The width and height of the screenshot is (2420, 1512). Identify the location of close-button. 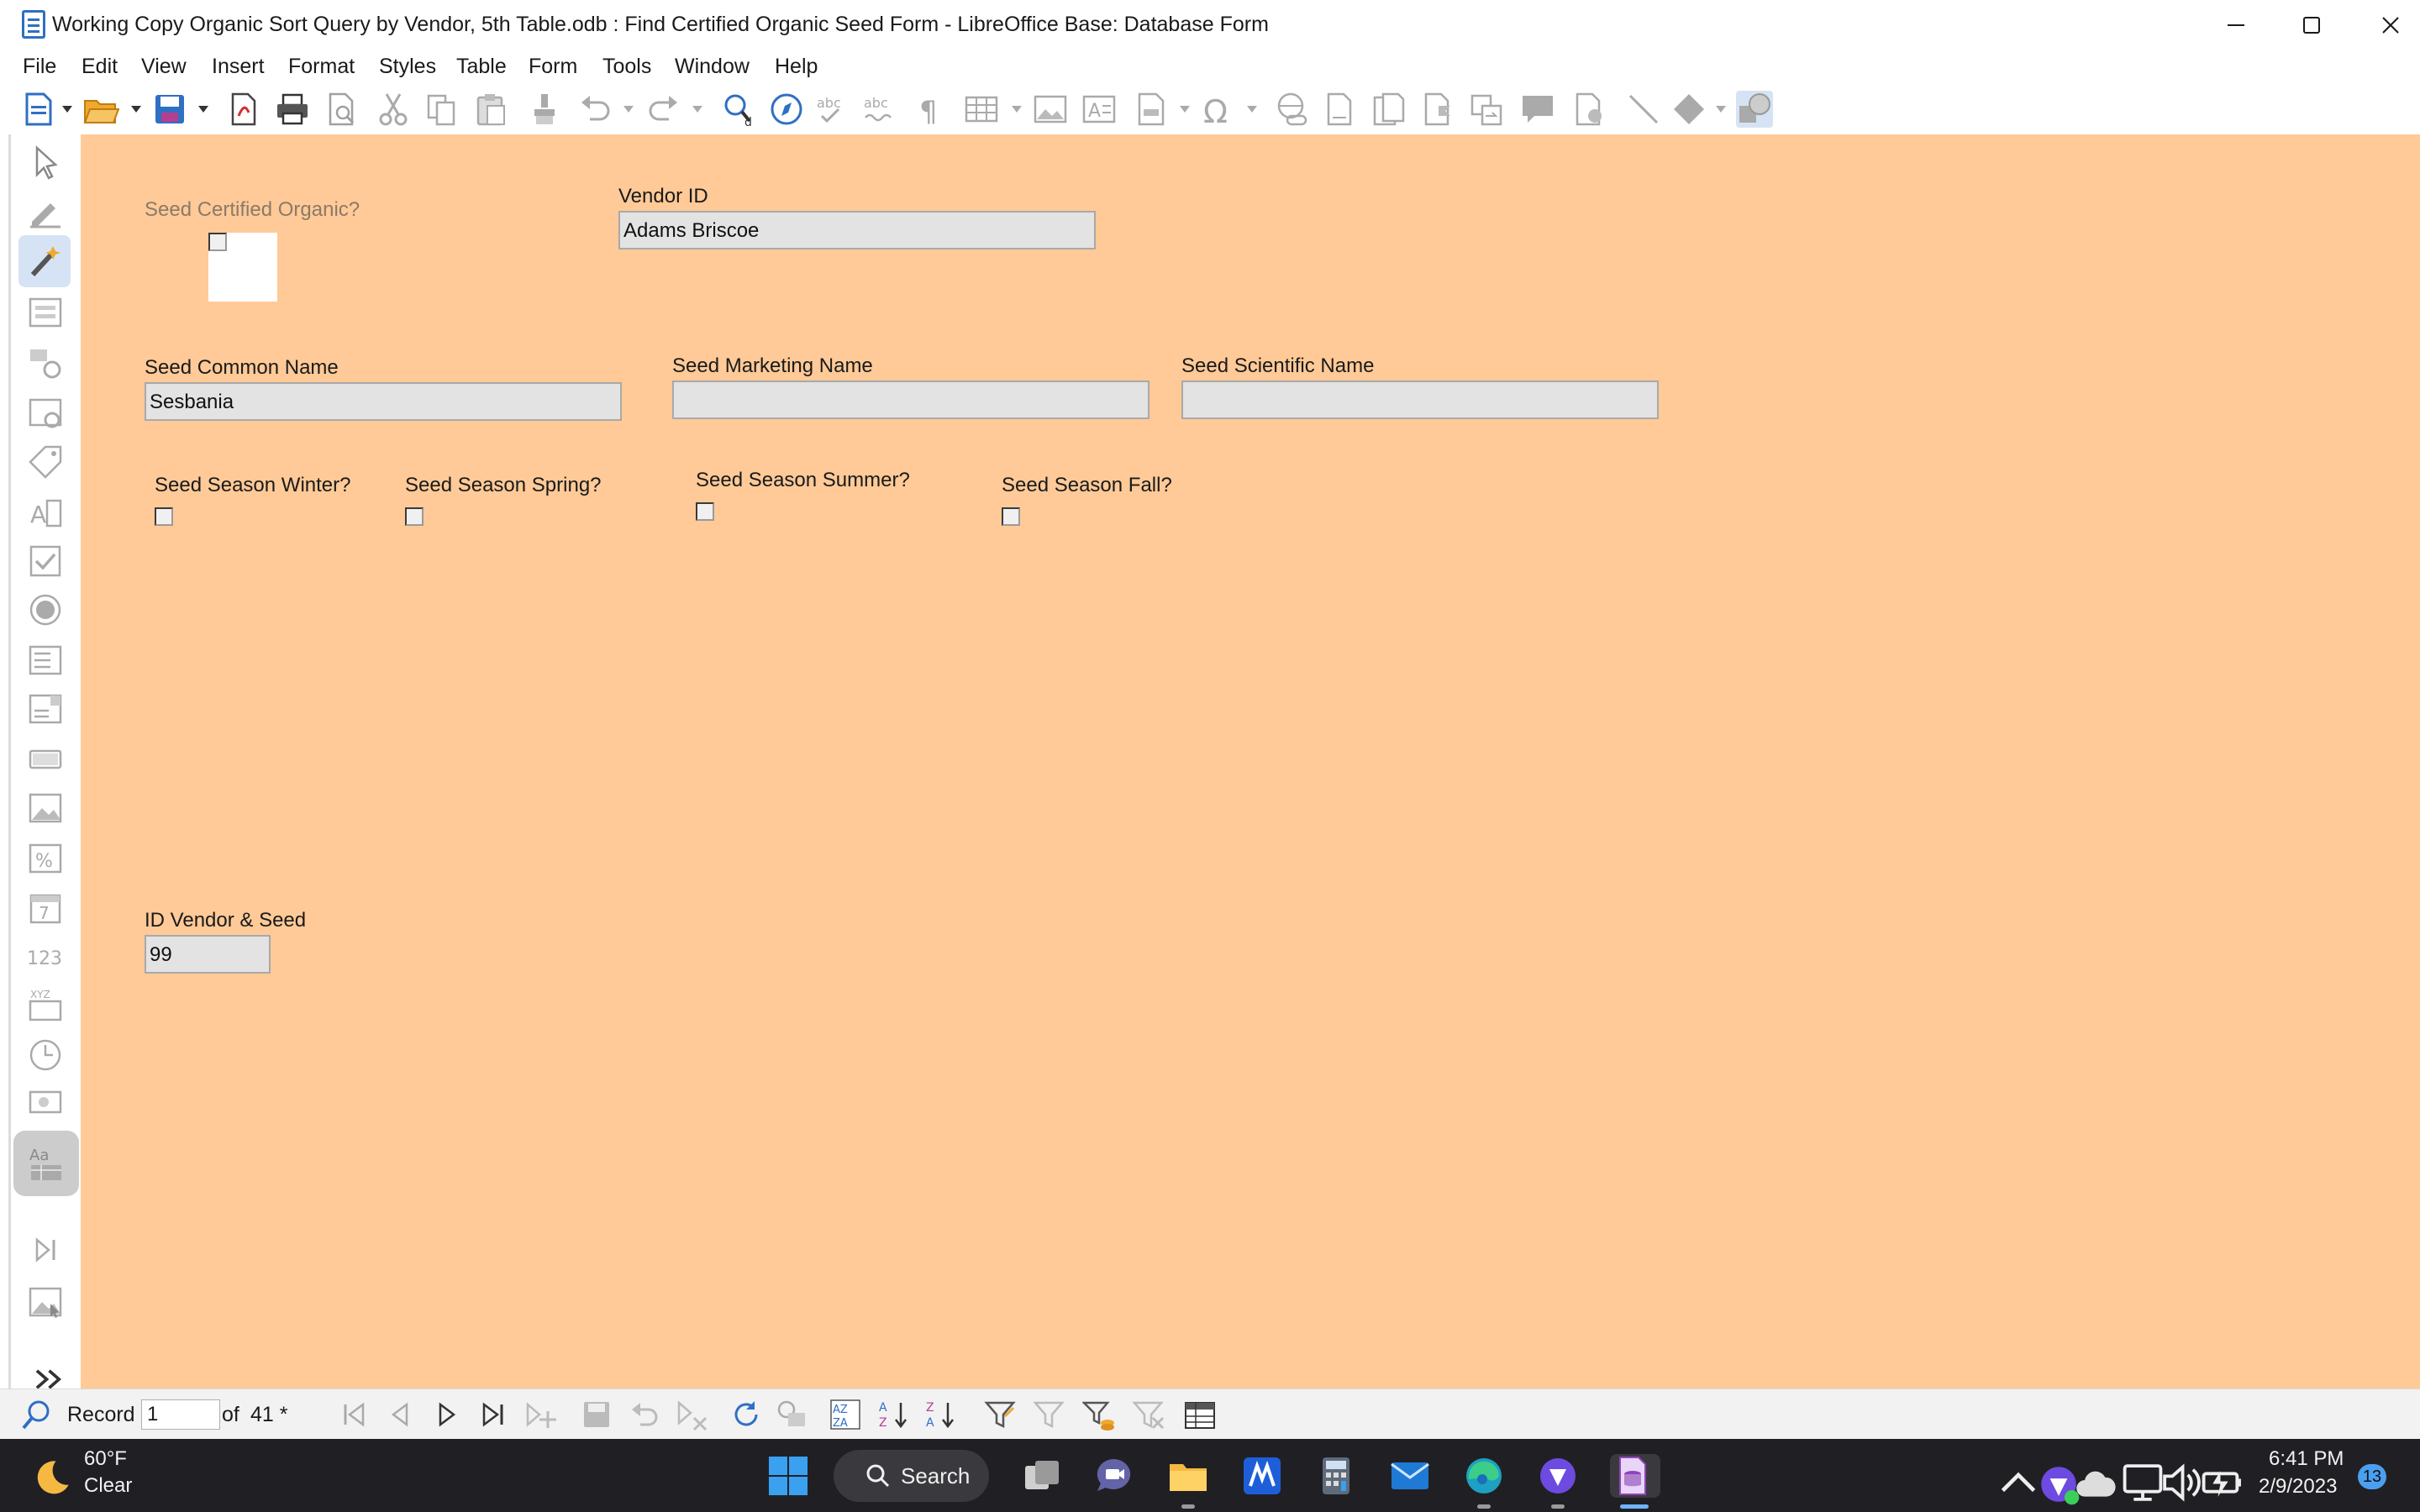
(2387, 25).